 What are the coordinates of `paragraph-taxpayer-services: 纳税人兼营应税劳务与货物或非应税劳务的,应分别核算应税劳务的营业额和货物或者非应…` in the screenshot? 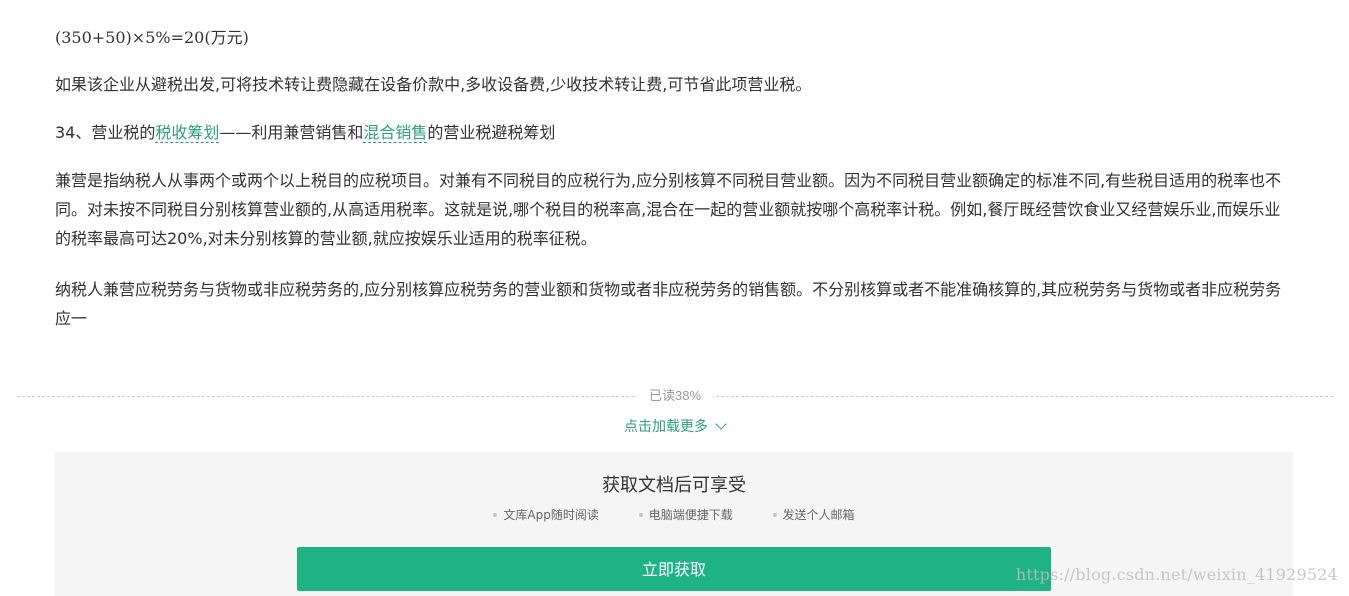 It's located at (668, 304).